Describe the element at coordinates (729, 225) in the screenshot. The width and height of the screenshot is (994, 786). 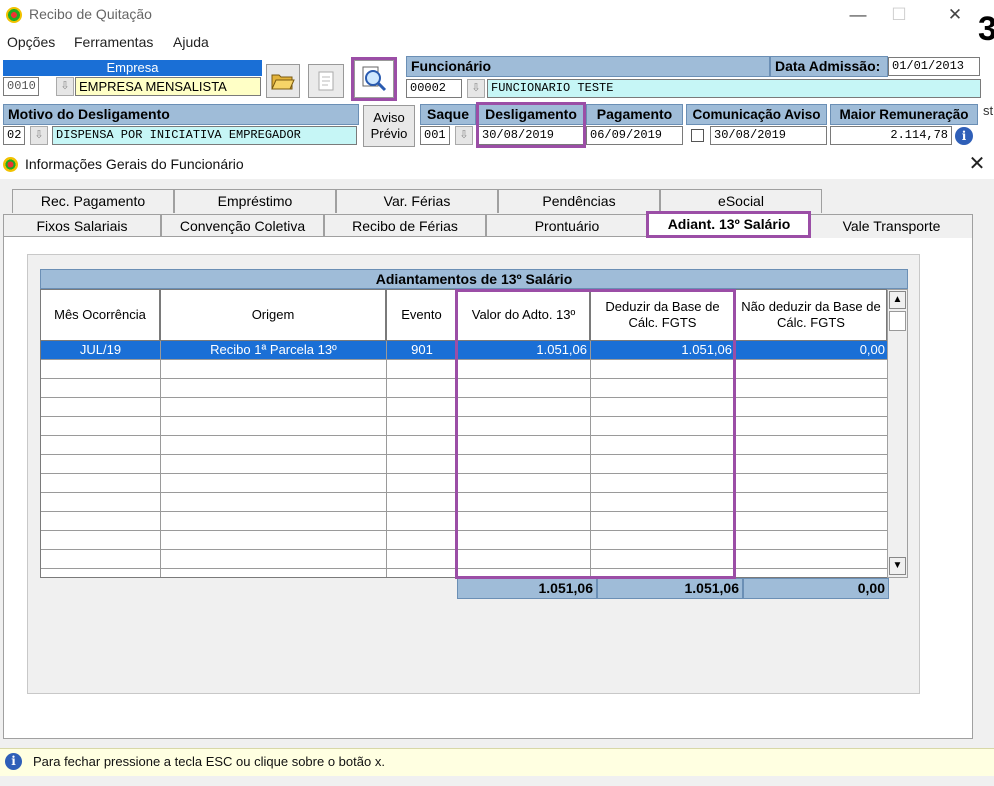
I see `tab-adiant-13-salario: Adiant. 13º Salário` at that location.